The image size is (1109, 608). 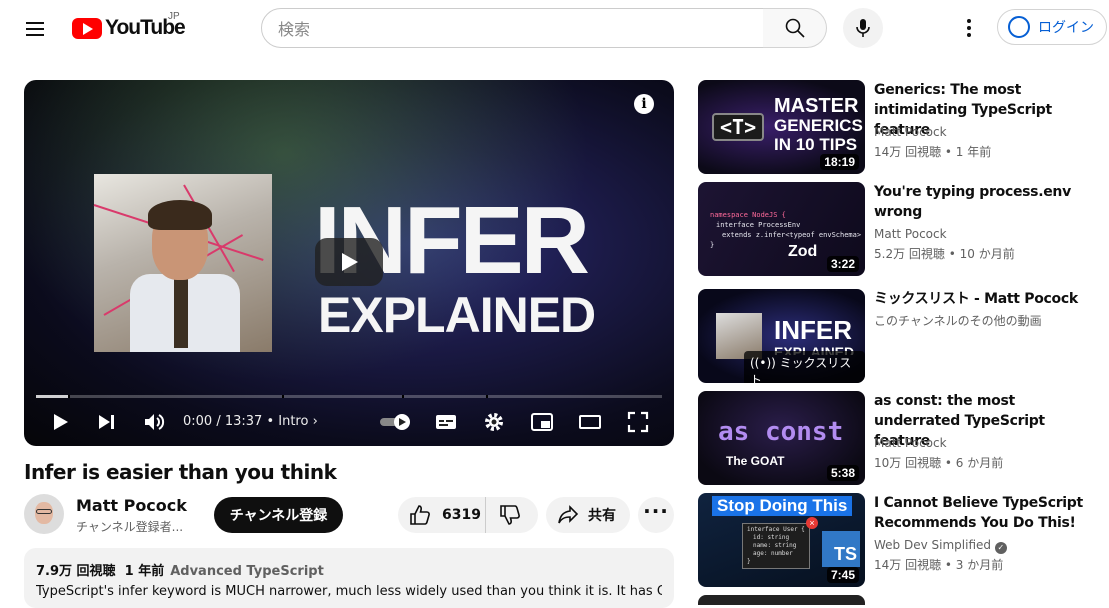 I want to click on youtube-play-logo-icon, so click(x=87, y=28).